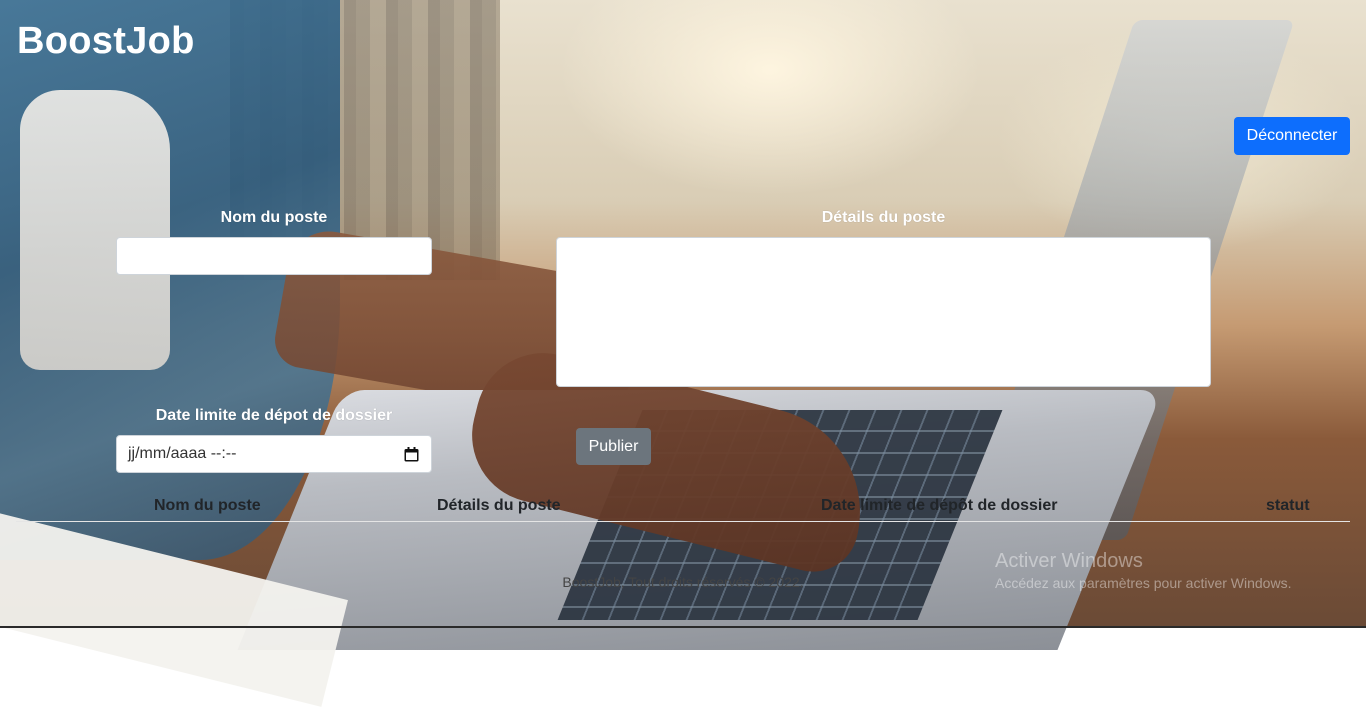 This screenshot has width=1366, height=707. Describe the element at coordinates (207, 505) in the screenshot. I see `table-header-job-name: Nom du poste` at that location.